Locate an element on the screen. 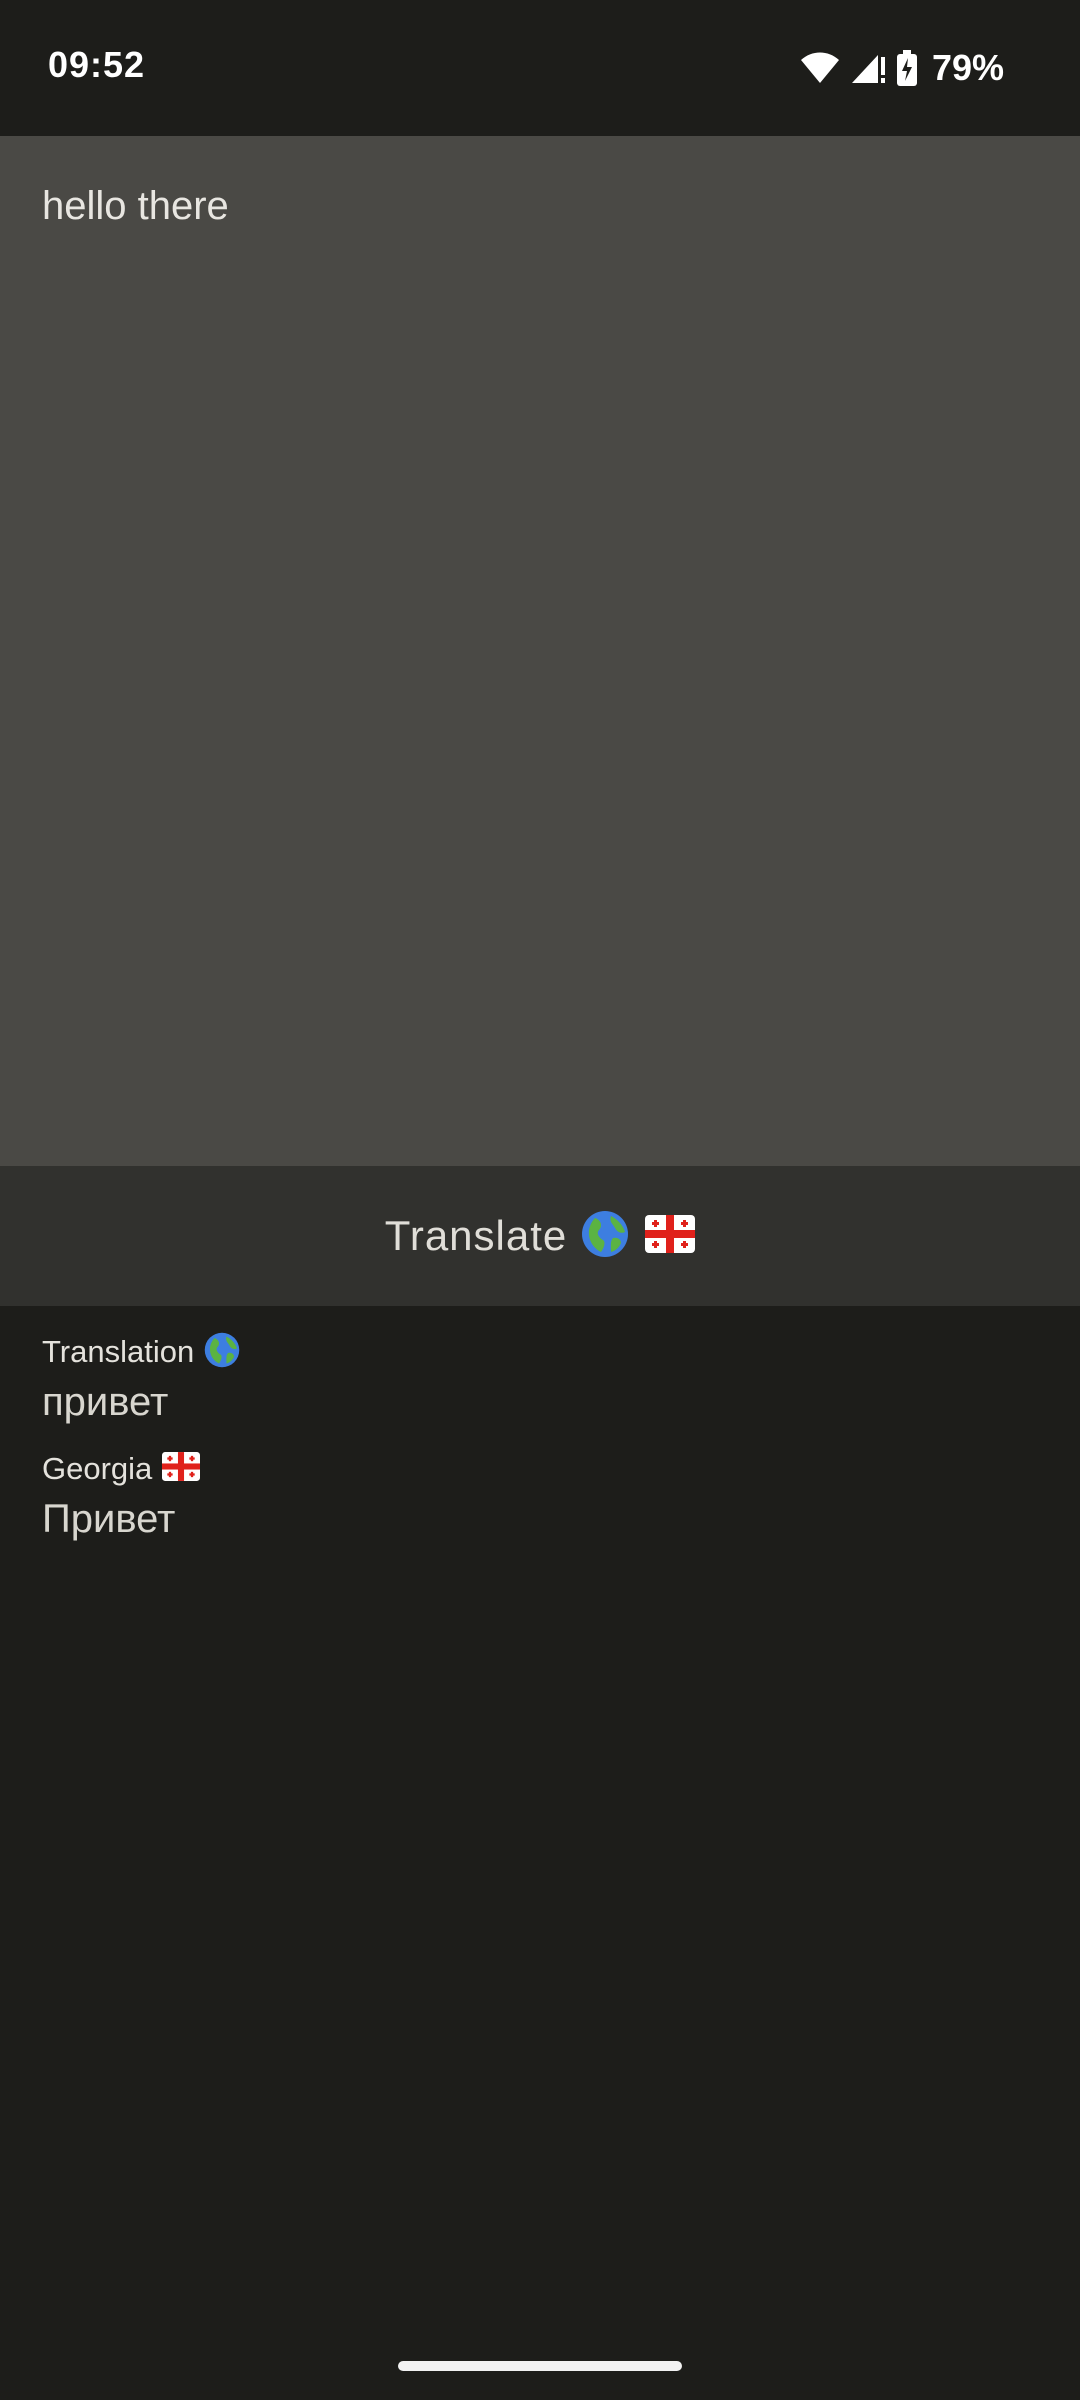  translate-button-icons is located at coordinates (638, 1236).